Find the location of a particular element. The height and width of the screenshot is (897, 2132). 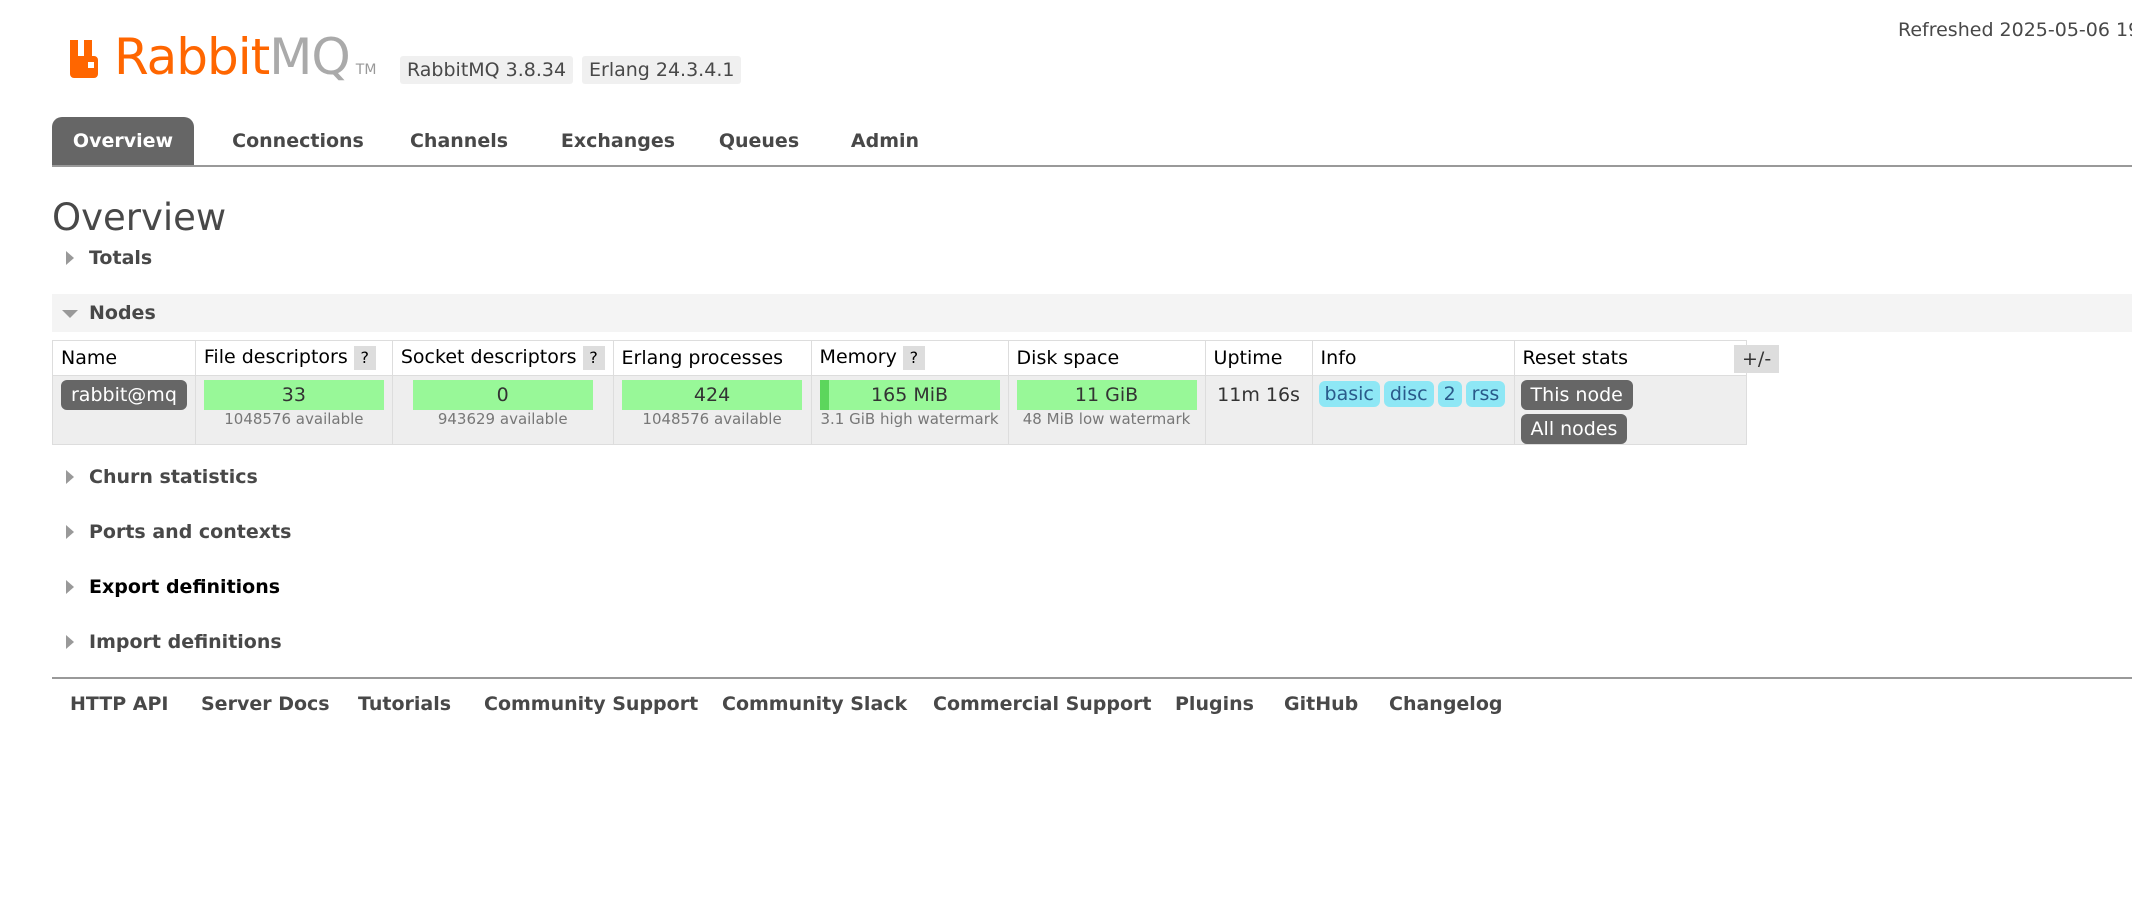

section-export-label: Export definitions is located at coordinates (185, 587).